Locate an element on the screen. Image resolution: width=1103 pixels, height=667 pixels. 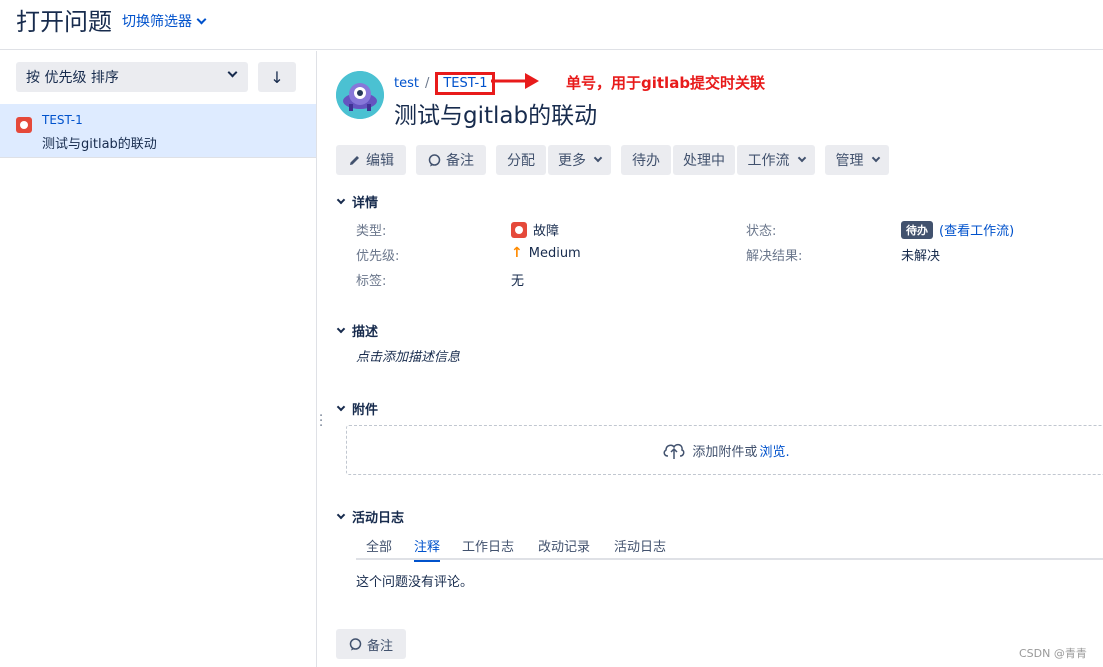
workflow-button-label: 工作流 is located at coordinates (768, 161).